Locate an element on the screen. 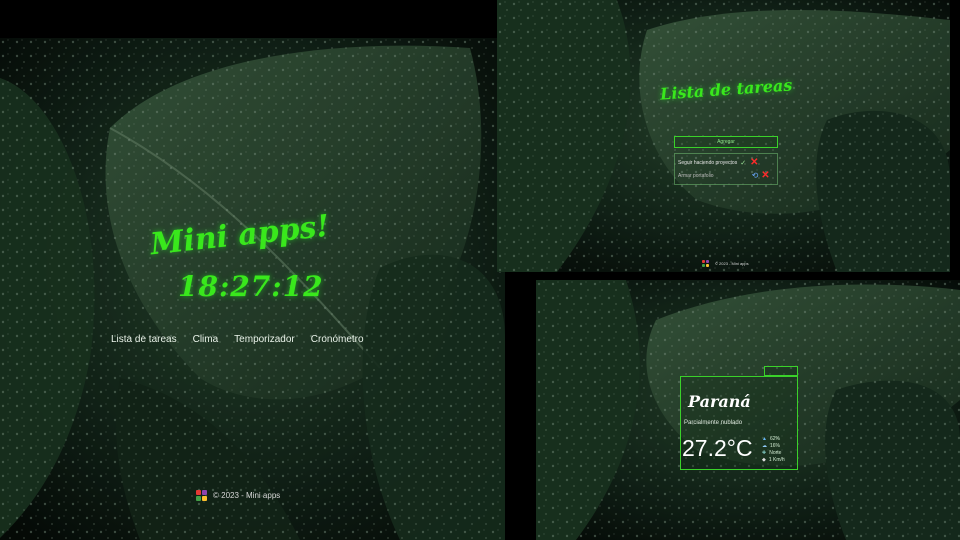 This screenshot has height=540, width=960. add-task-button: Agregar is located at coordinates (726, 142).